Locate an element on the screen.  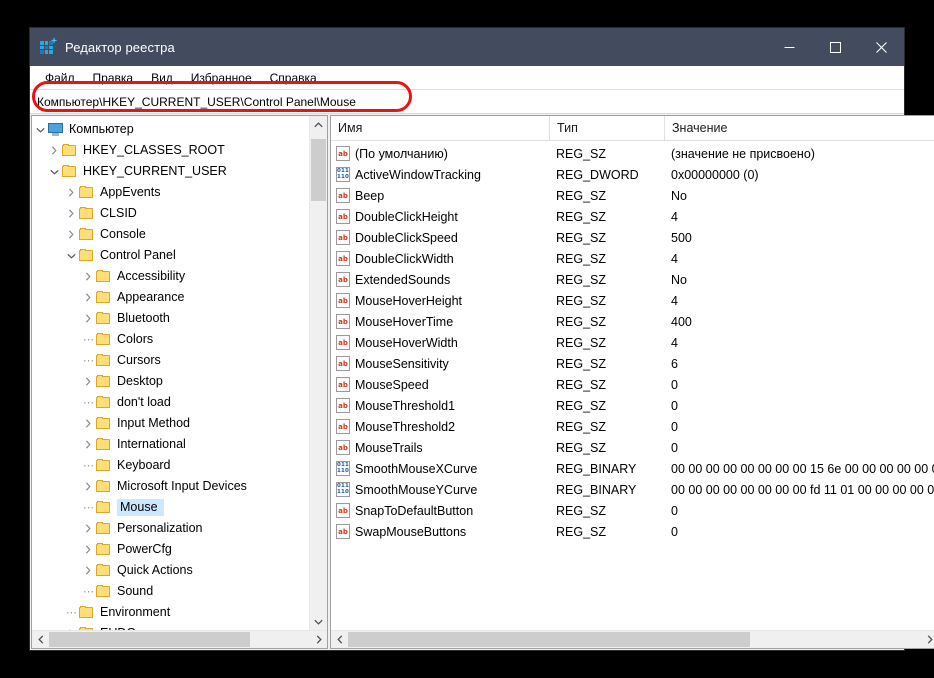
values-row: ab DoubleClickWidth REG_SZ 4 is located at coordinates (632, 258).